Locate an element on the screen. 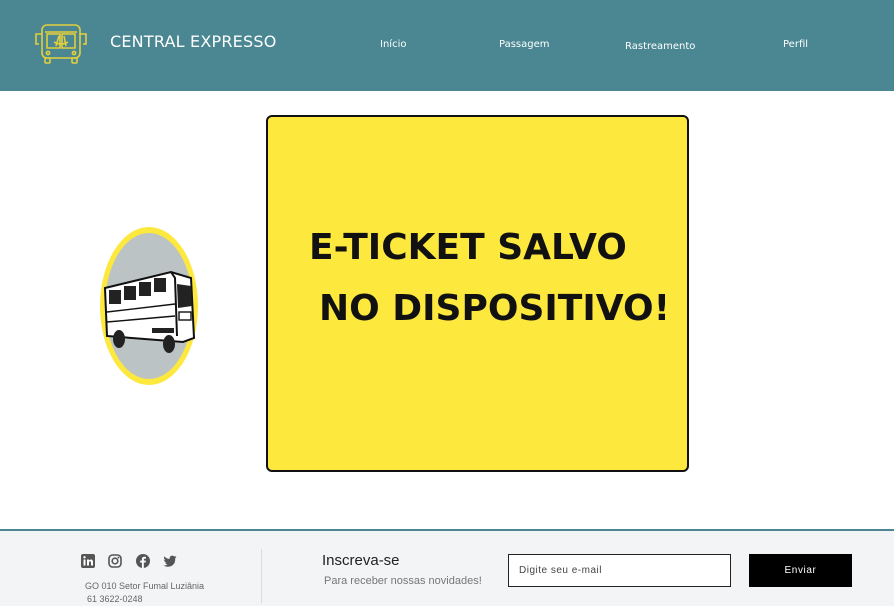 This screenshot has height=606, width=894. nav-passagem: Passagem is located at coordinates (524, 44).